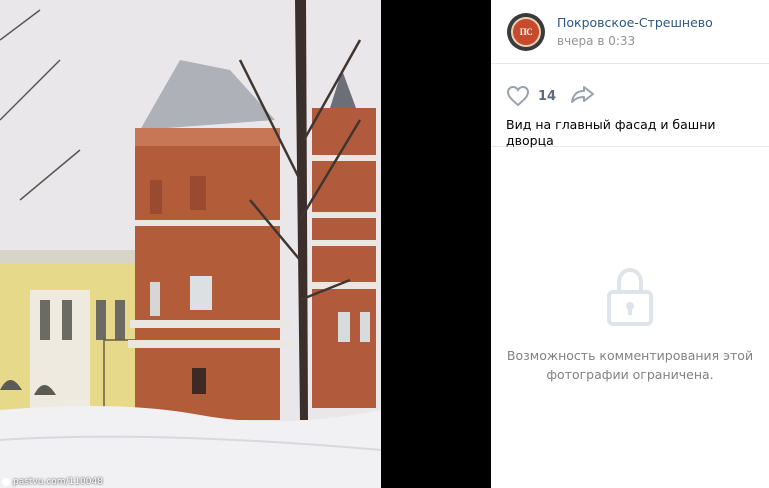  Describe the element at coordinates (58, 482) in the screenshot. I see `watermark-text: pastvu.com/110048` at that location.